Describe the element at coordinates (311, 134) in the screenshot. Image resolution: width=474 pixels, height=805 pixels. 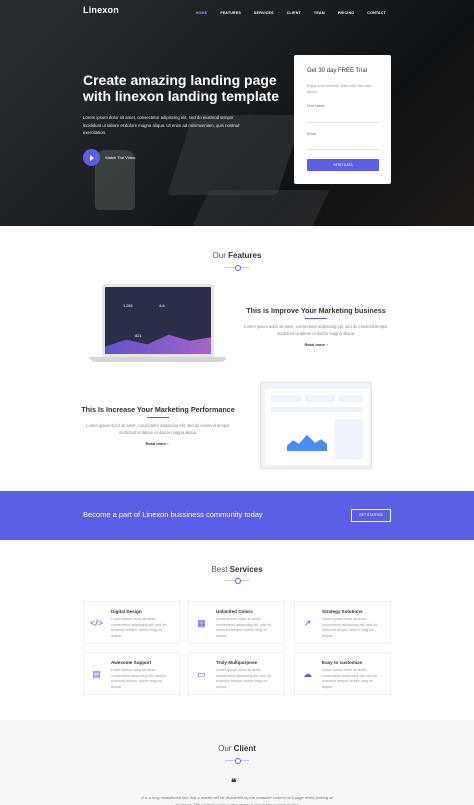
I see `email-label: Email` at that location.